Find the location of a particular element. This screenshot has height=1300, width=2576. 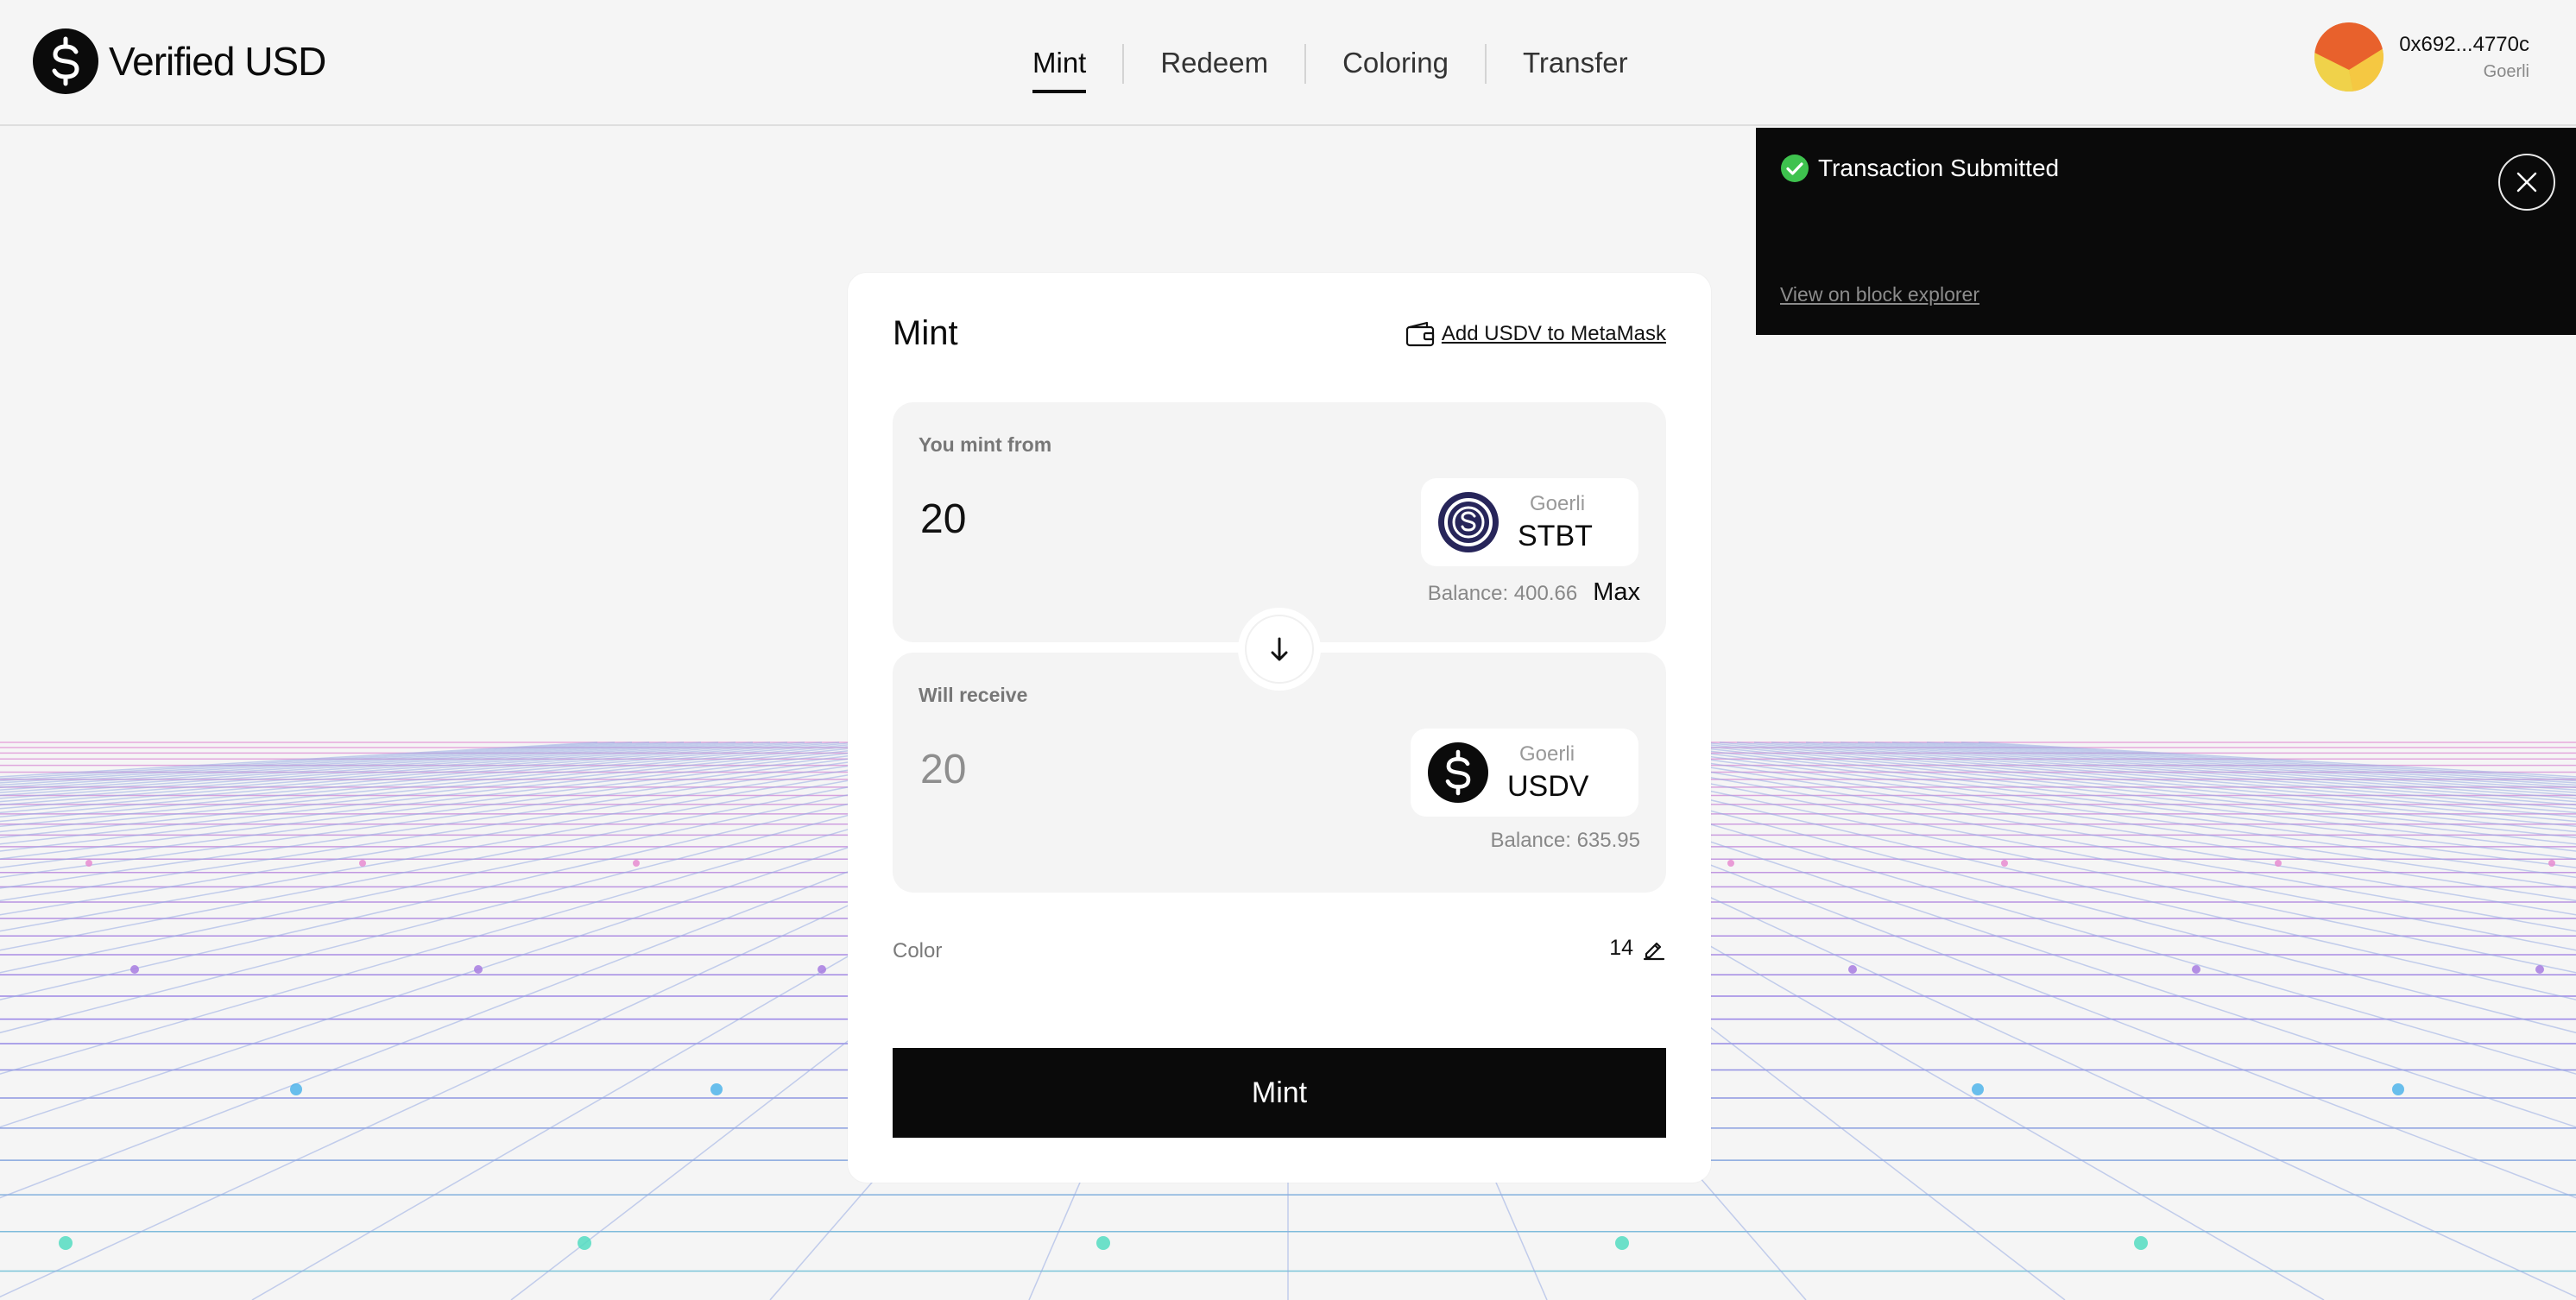

view-explorer-link: View on block explorer is located at coordinates (1879, 294).